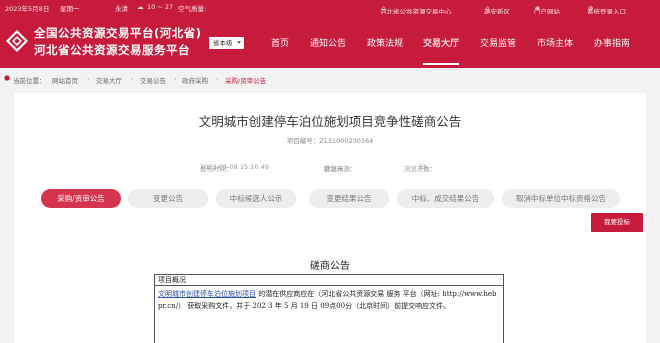  I want to click on site-title-line2: 河北省公共资源交易服务平台, so click(112, 50).